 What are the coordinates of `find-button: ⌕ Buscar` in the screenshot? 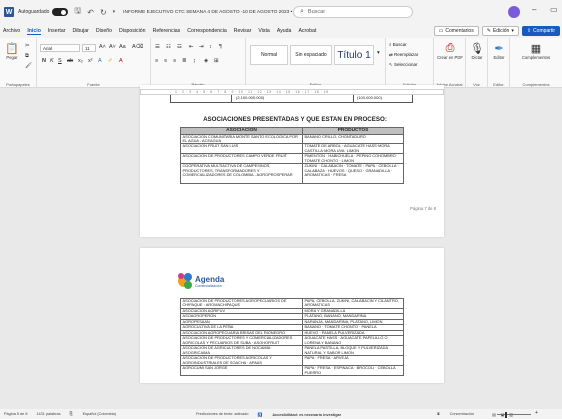 It's located at (398, 44).